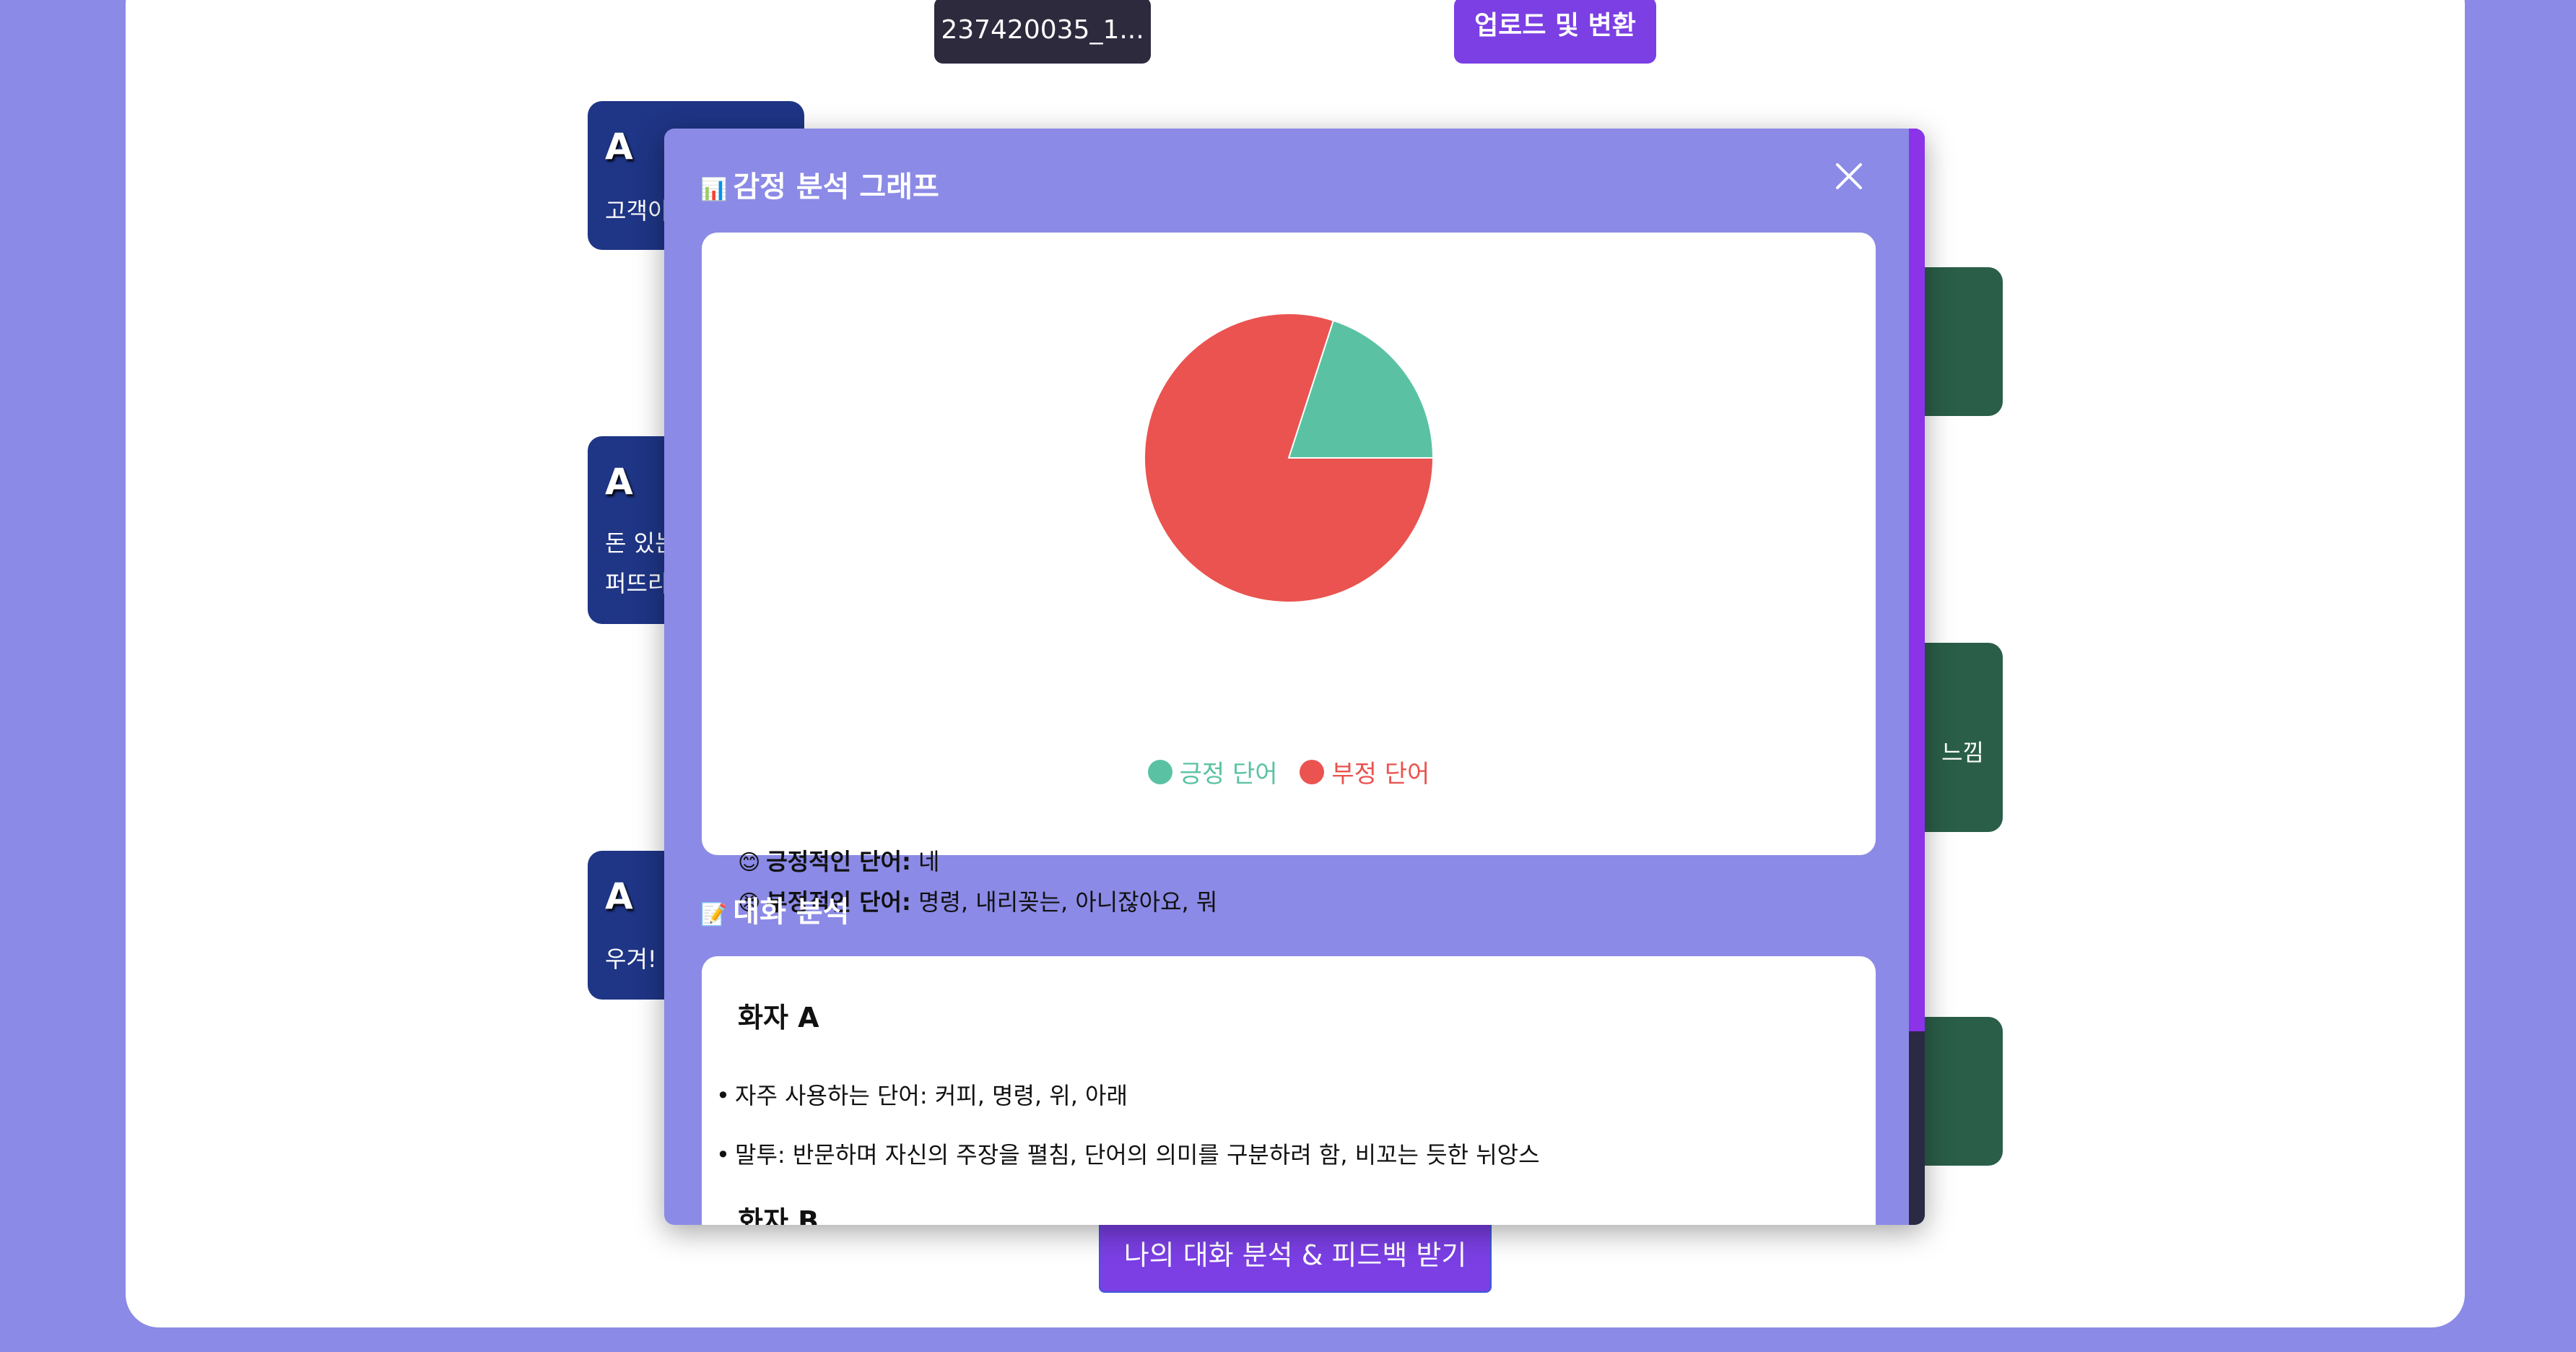 This screenshot has width=2576, height=1352. I want to click on negative-words-value: 명령, 내리꽂는, 아니잖아요, 뭐, so click(1068, 902).